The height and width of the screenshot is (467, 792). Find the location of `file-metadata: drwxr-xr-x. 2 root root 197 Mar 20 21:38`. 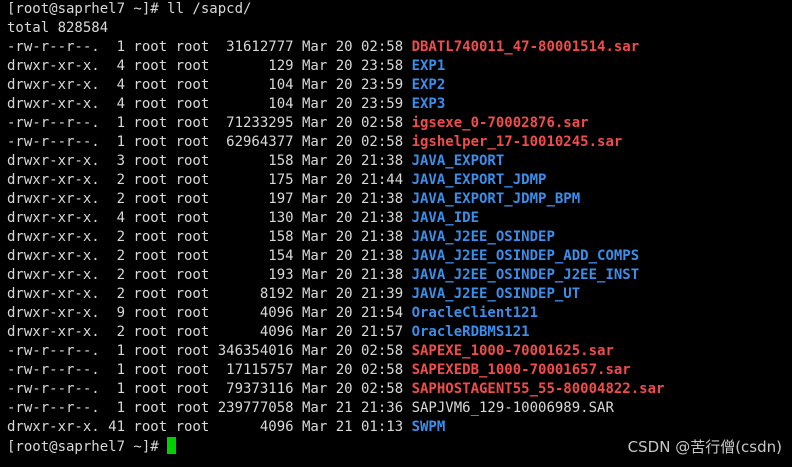

file-metadata: drwxr-xr-x. 2 root root 197 Mar 20 21:38 is located at coordinates (209, 199).